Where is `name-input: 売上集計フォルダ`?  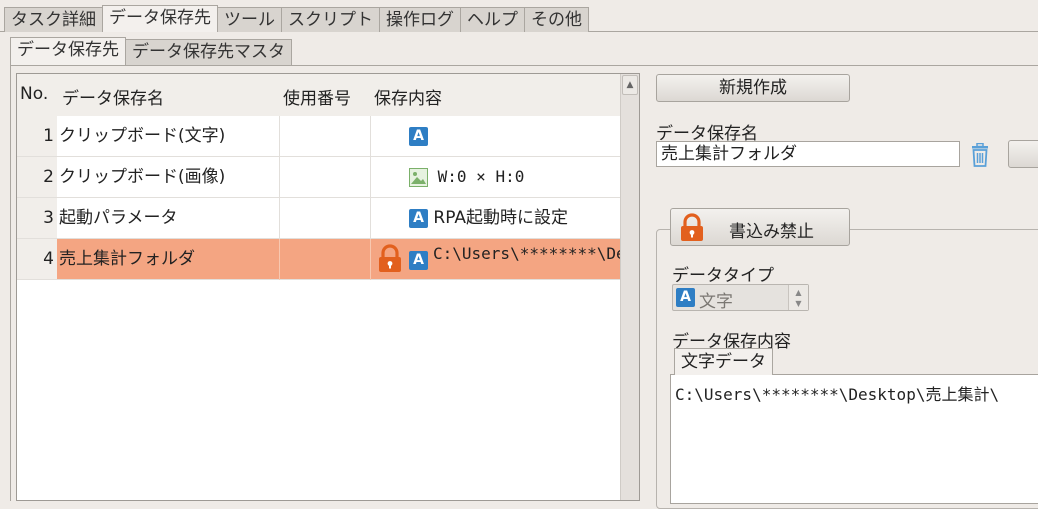
name-input: 売上集計フォルダ is located at coordinates (808, 154).